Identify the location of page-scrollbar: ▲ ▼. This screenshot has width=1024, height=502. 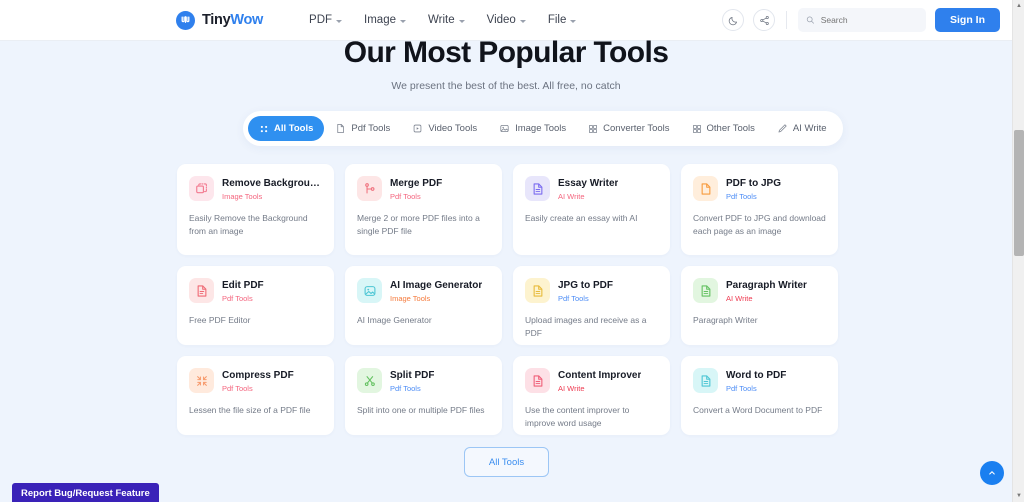
(1018, 251).